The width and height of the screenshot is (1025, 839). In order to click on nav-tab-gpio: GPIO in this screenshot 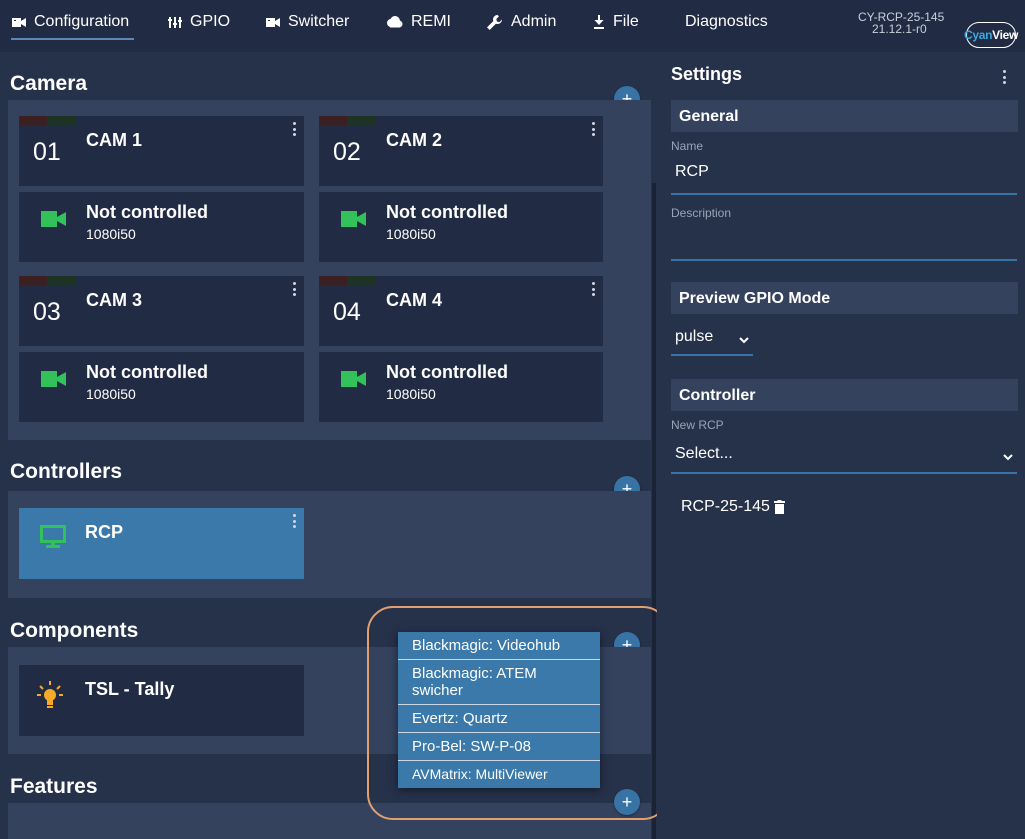, I will do `click(199, 22)`.